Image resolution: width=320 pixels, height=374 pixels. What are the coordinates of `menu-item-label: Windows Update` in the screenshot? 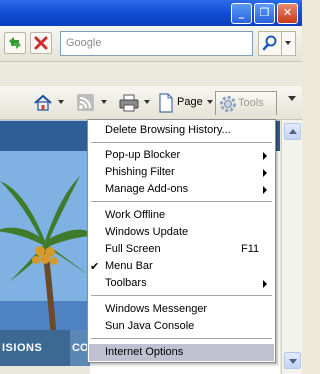 It's located at (147, 232).